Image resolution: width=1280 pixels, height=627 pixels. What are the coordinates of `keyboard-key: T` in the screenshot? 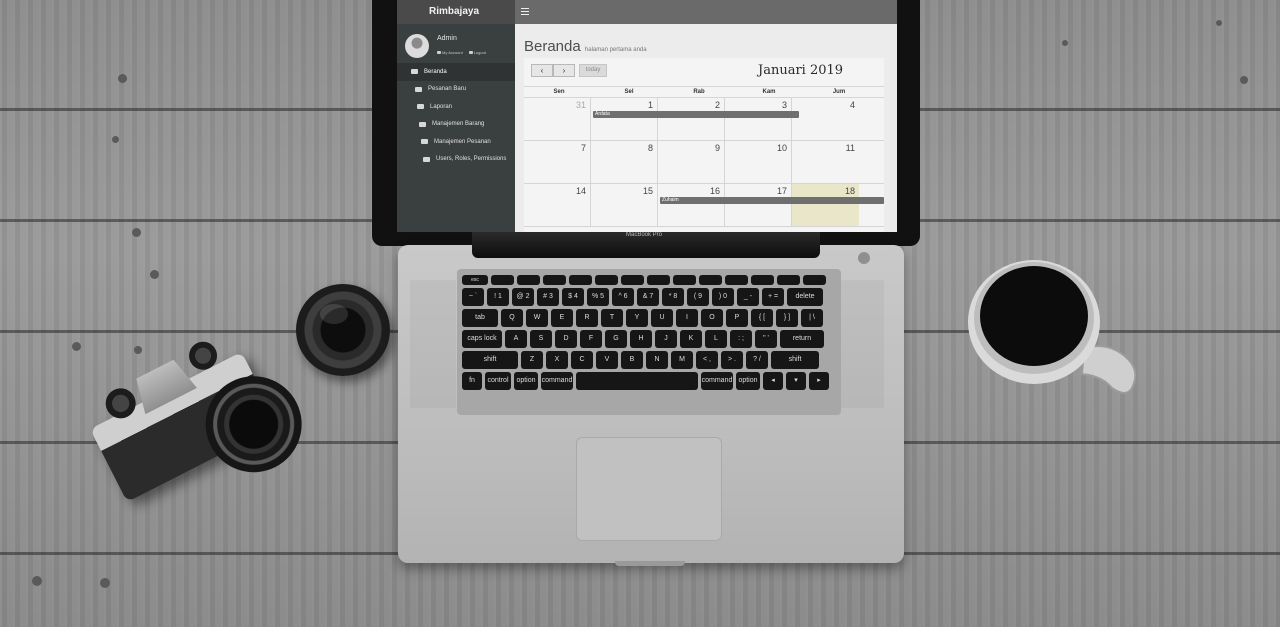 It's located at (612, 318).